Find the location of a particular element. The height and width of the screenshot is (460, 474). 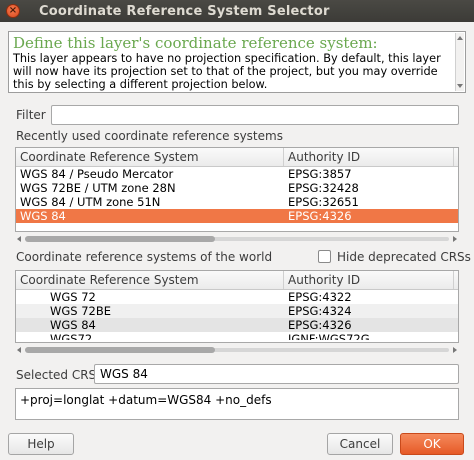

cell-crs: WGS 72BE / UTM zone 28N is located at coordinates (98, 188).